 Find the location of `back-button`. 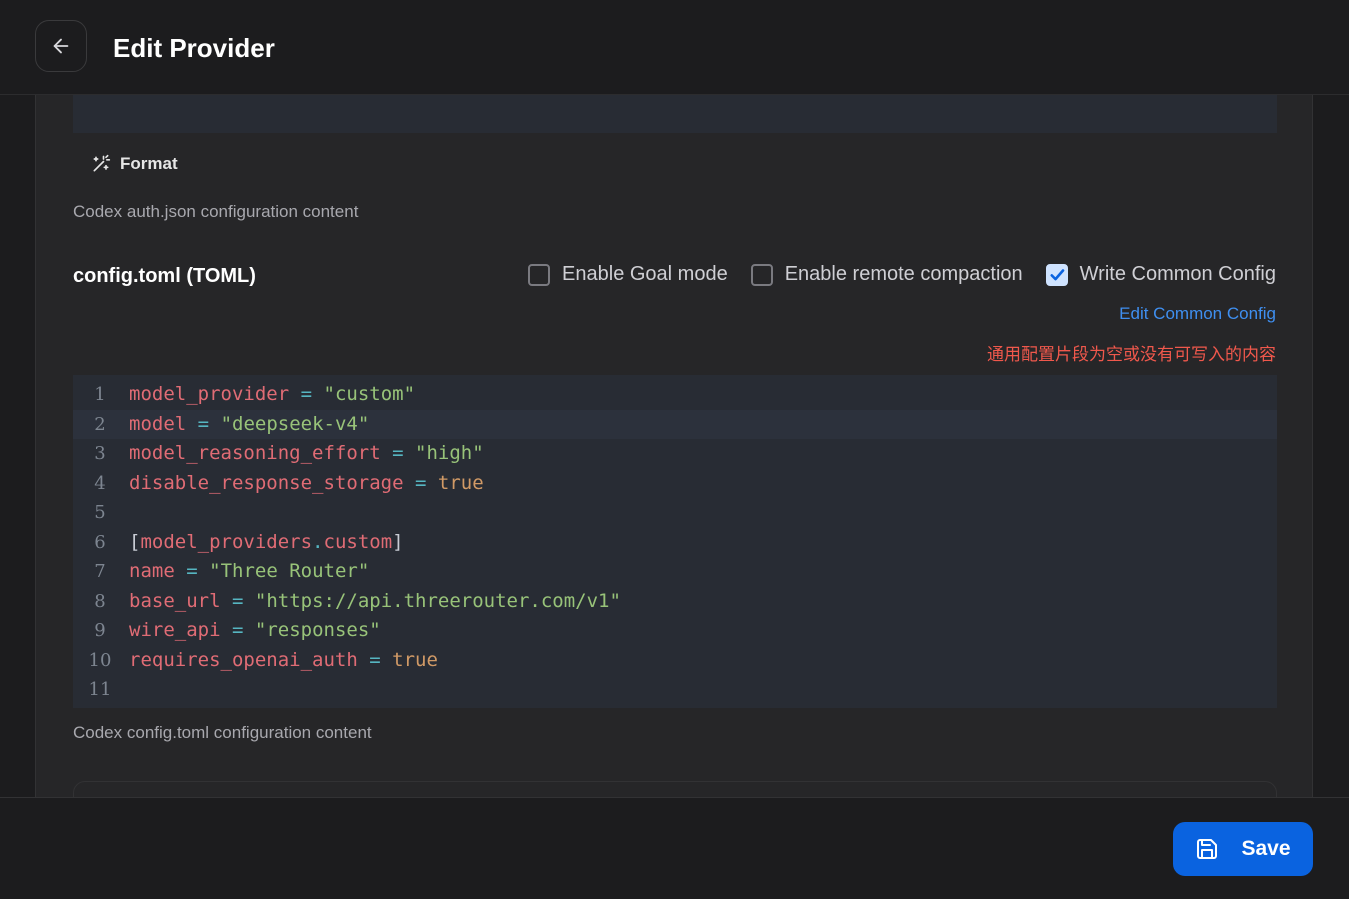

back-button is located at coordinates (61, 46).